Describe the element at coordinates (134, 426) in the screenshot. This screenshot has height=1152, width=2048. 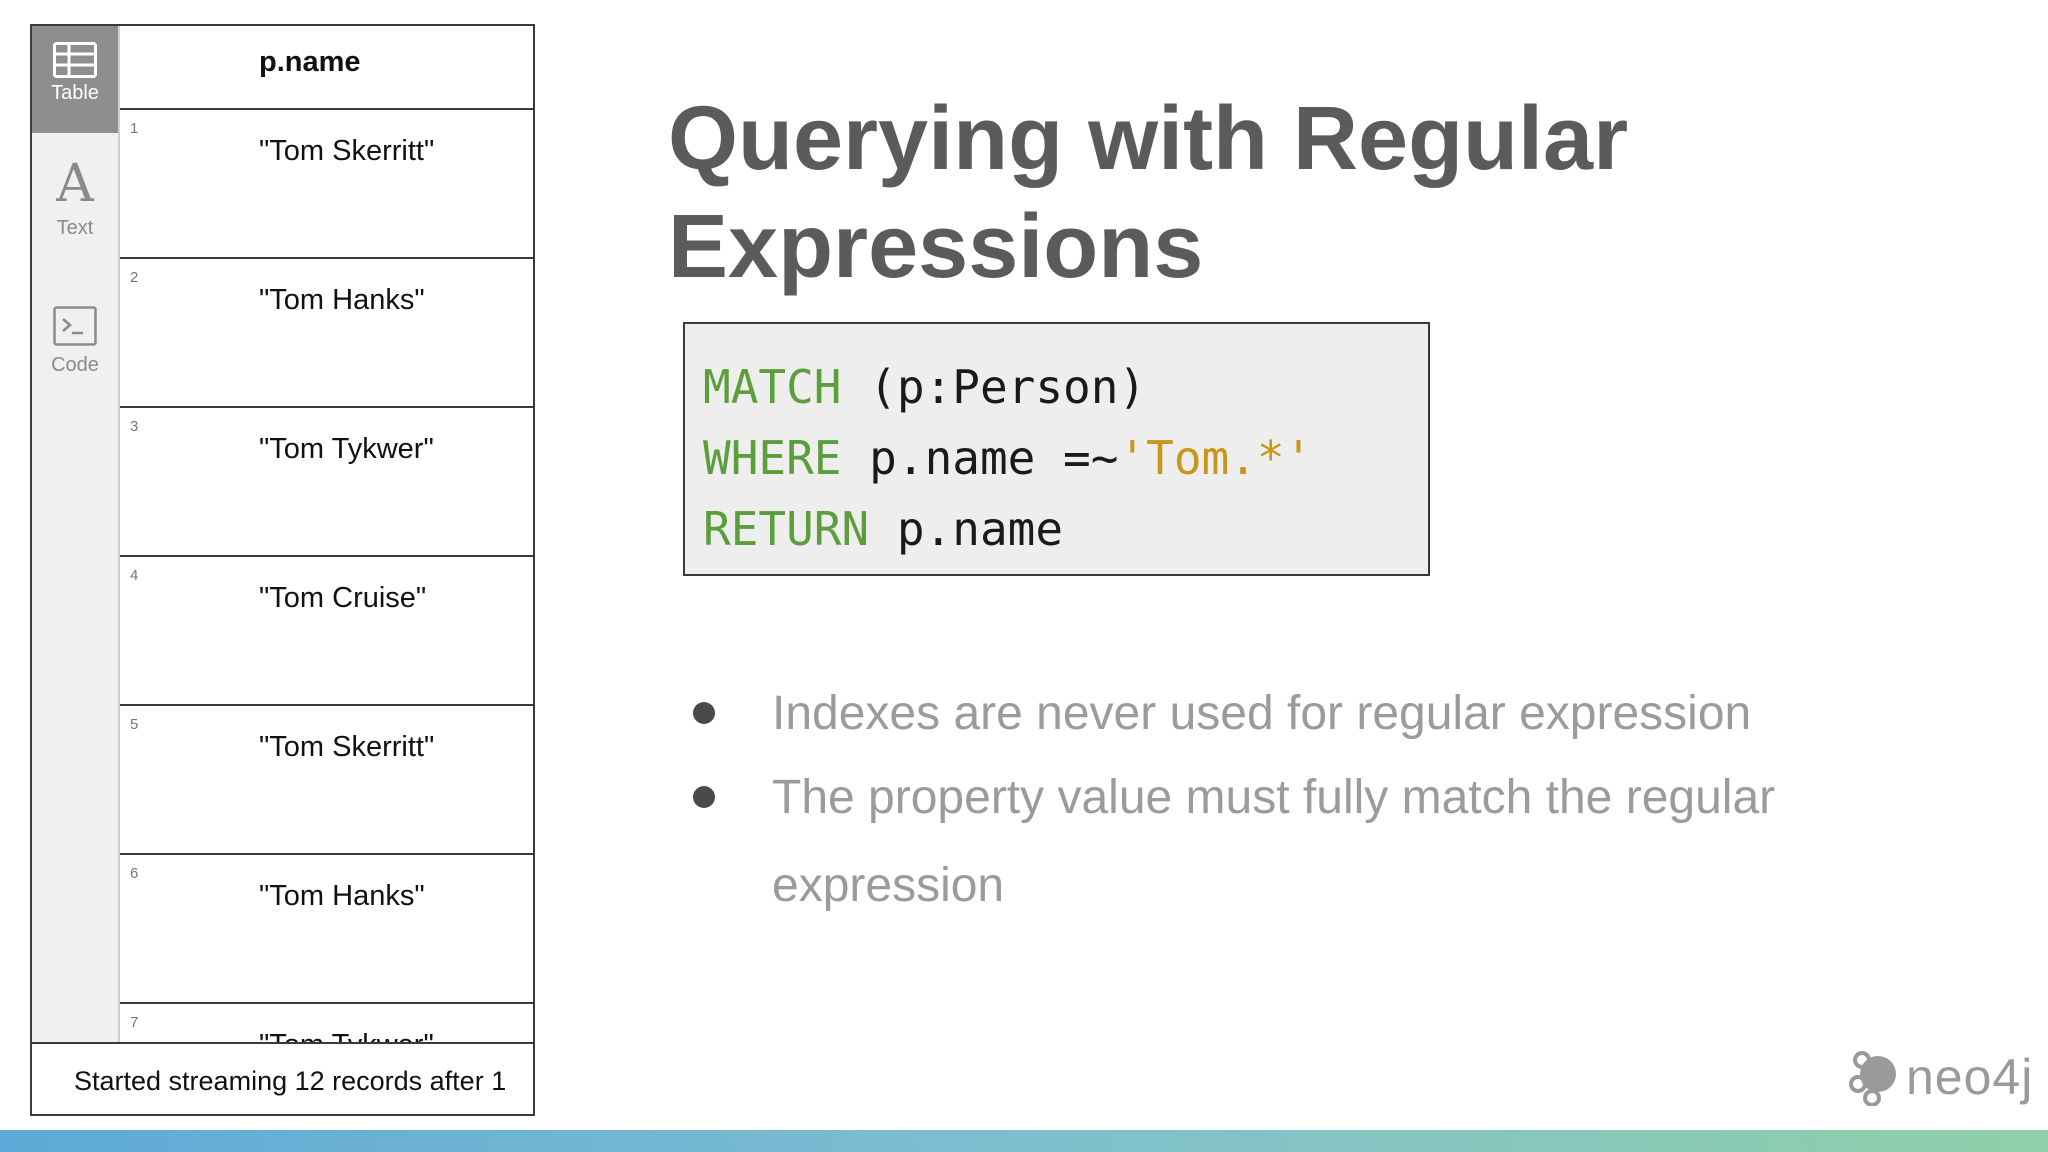
I see `row-index: 3` at that location.